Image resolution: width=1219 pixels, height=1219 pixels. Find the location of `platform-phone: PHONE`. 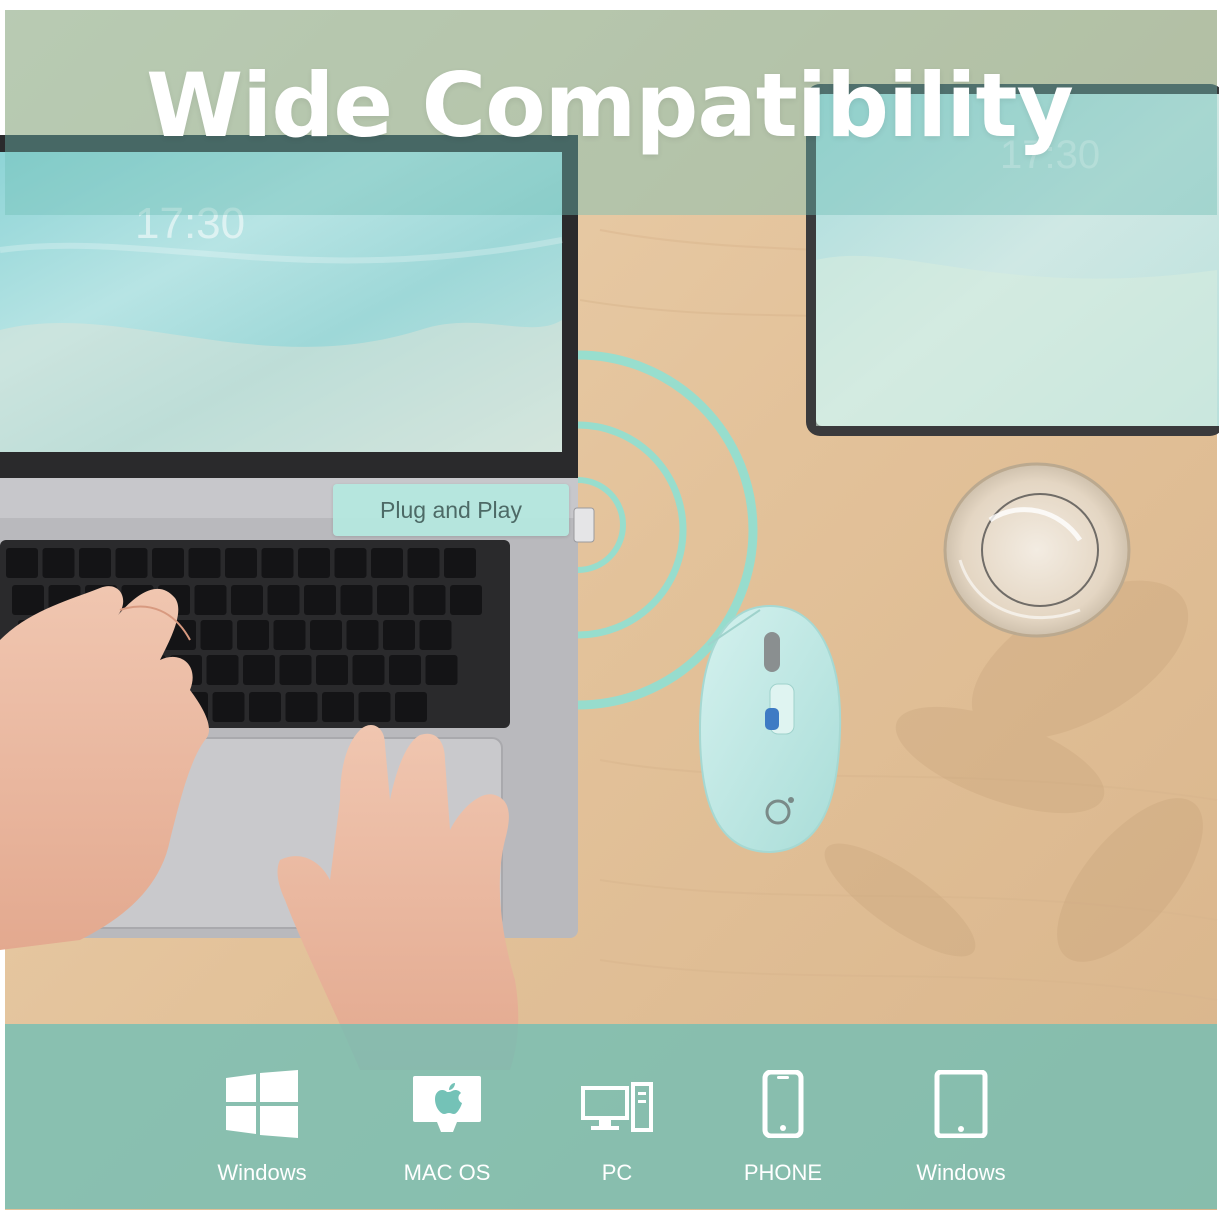

platform-phone: PHONE is located at coordinates (783, 1128).